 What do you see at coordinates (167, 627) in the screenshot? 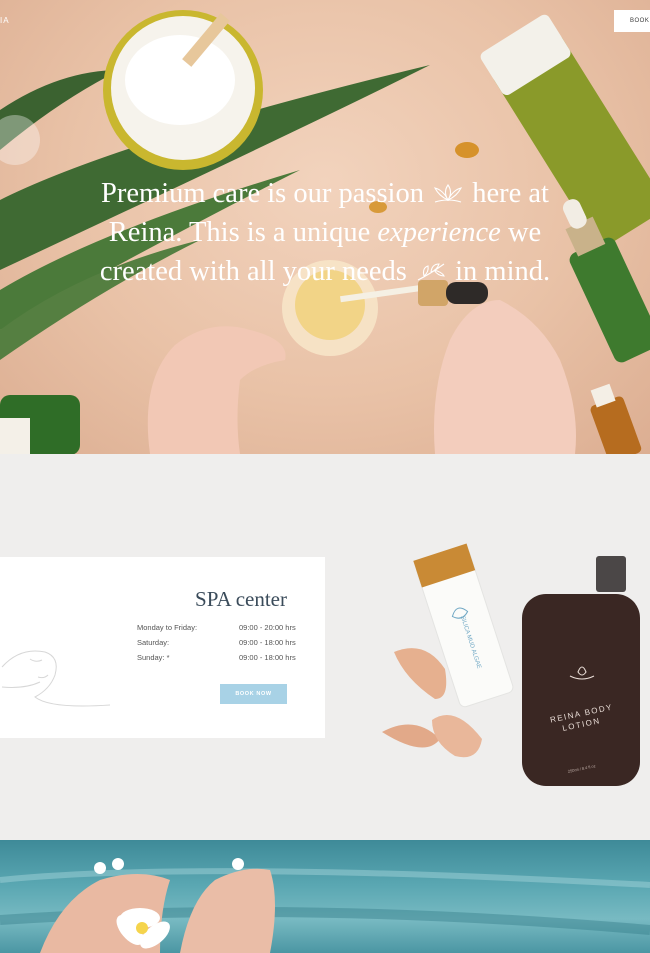
I see `hours-day: Monday to Friday:` at bounding box center [167, 627].